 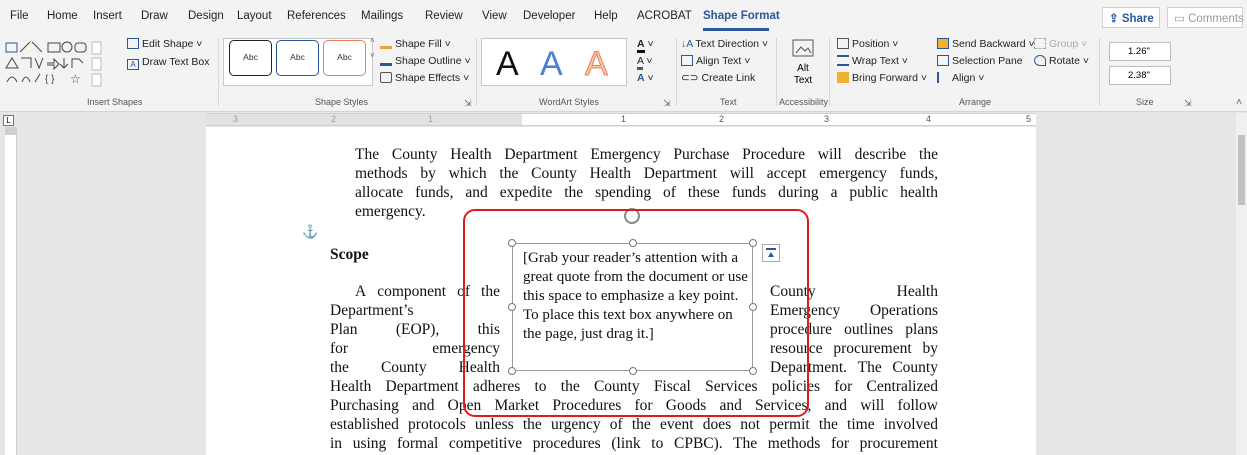 I want to click on link-icon: ⊂⊃, so click(x=691, y=78).